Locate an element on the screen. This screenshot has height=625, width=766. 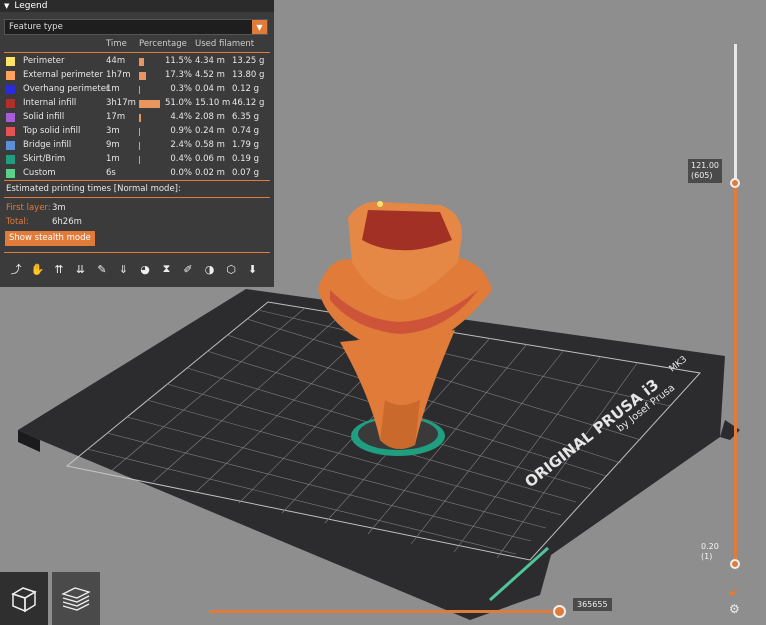
legend-title: Legend is located at coordinates (31, 6).